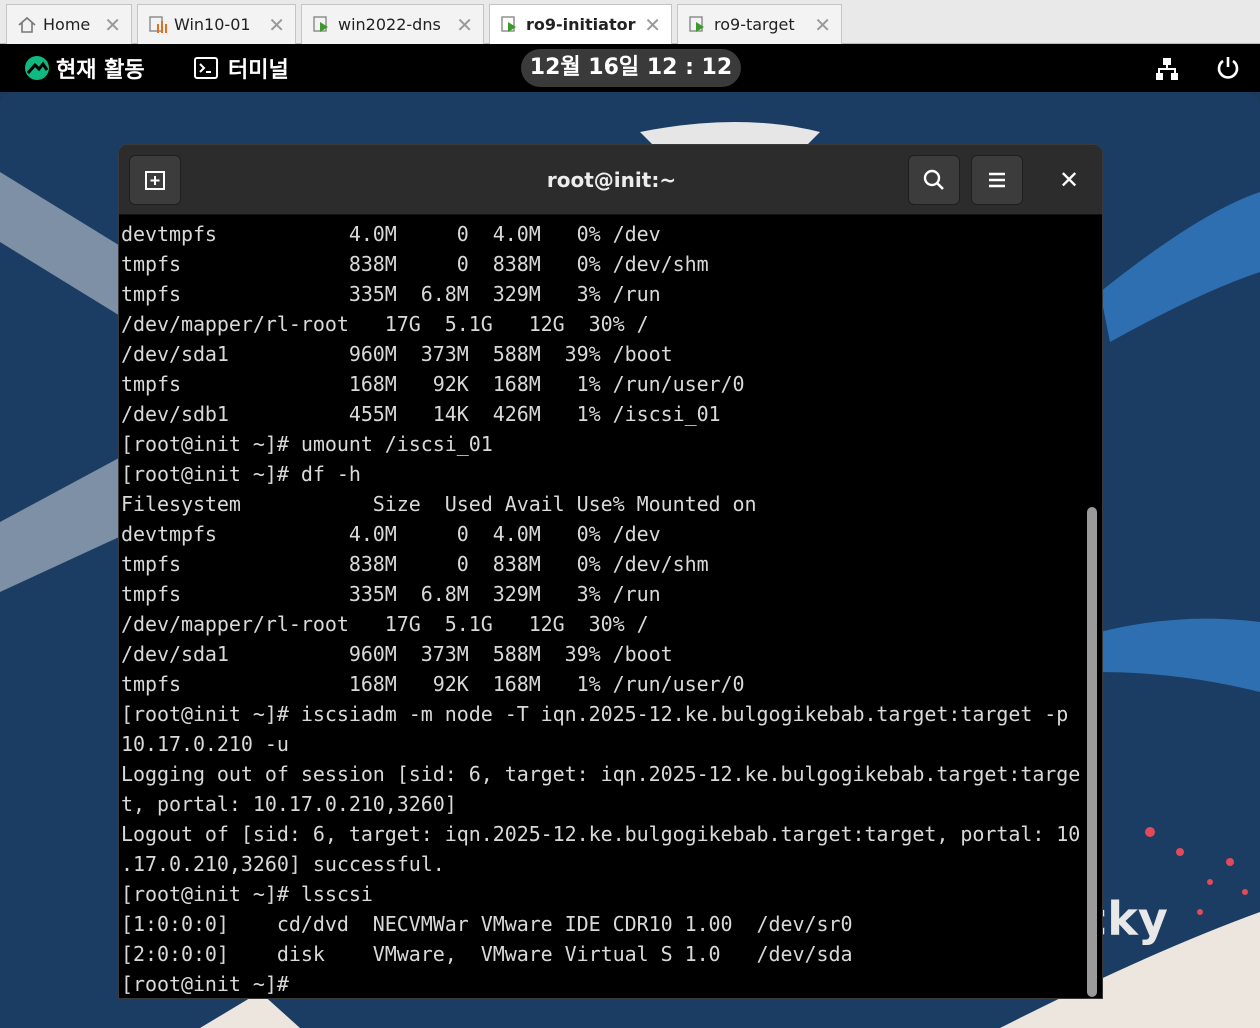 This screenshot has width=1260, height=1028. What do you see at coordinates (1167, 69) in the screenshot?
I see `network-icon` at bounding box center [1167, 69].